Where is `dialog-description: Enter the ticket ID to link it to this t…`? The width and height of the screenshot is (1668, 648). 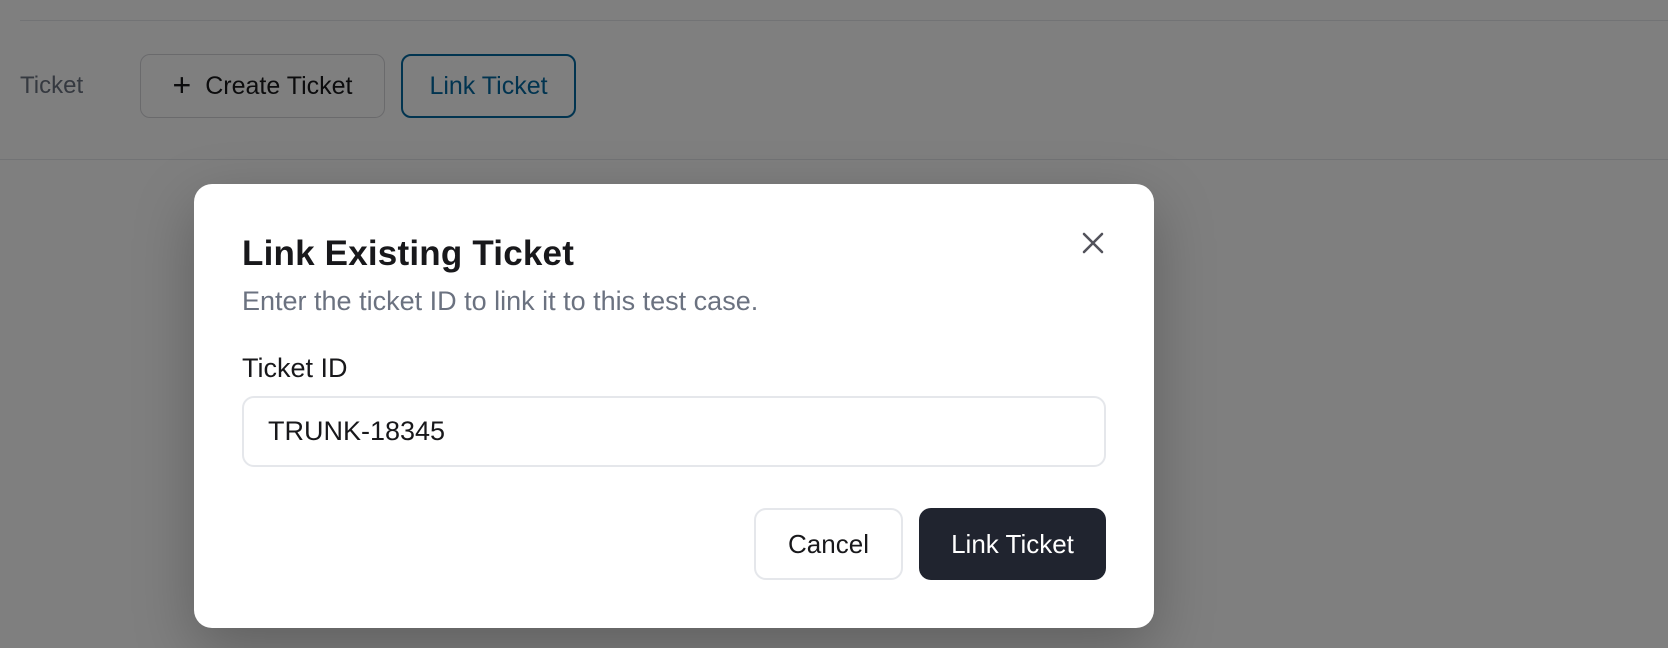
dialog-description: Enter the ticket ID to link it to this t… is located at coordinates (500, 301).